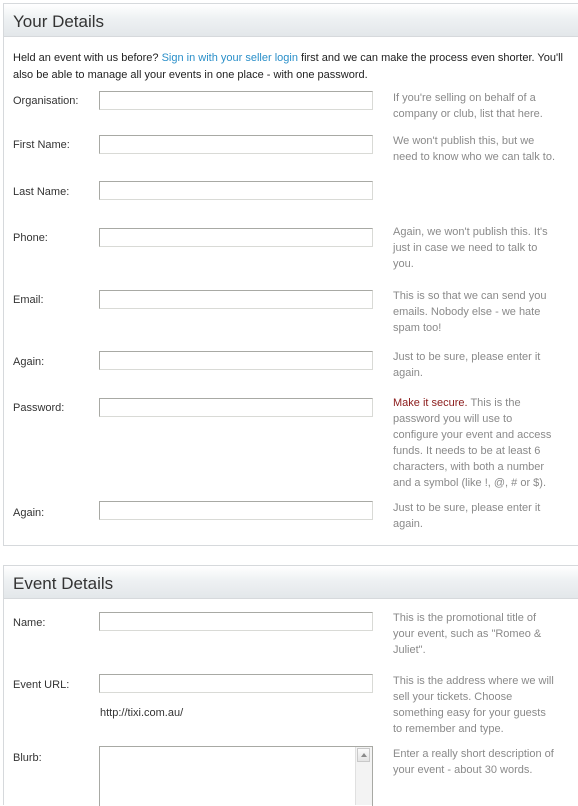 The width and height of the screenshot is (578, 806). What do you see at coordinates (39, 408) in the screenshot?
I see `password-label: Password:` at bounding box center [39, 408].